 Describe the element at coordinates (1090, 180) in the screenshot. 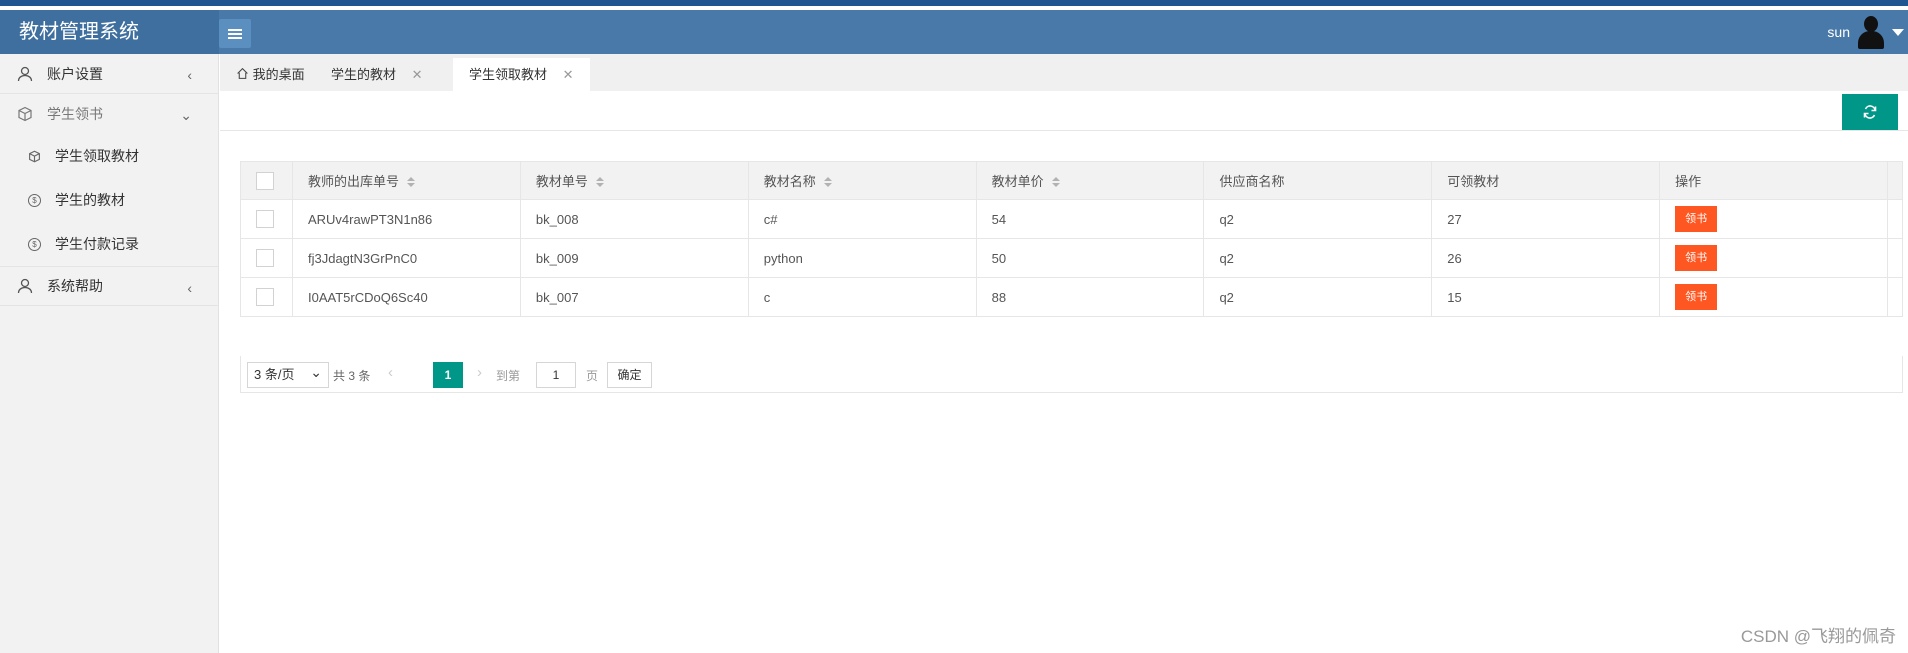

I see `column-header: 教材单价` at that location.